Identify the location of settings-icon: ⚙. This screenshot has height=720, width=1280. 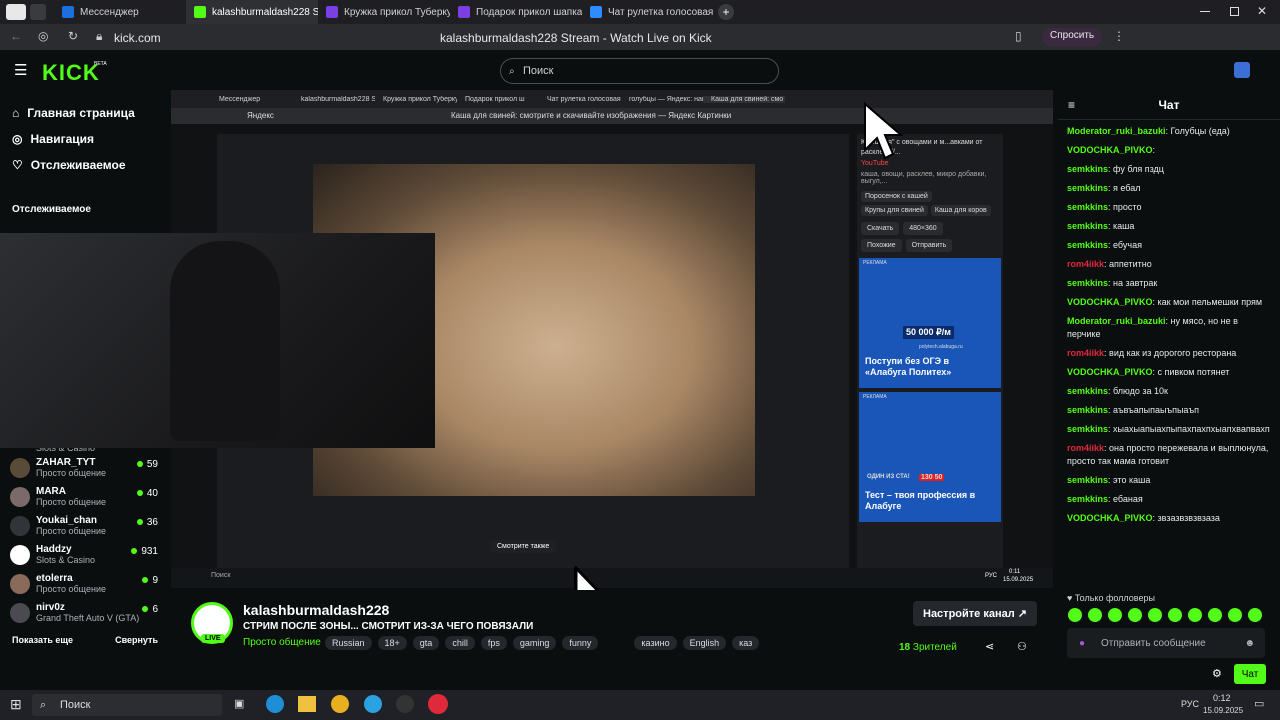
(1217, 673).